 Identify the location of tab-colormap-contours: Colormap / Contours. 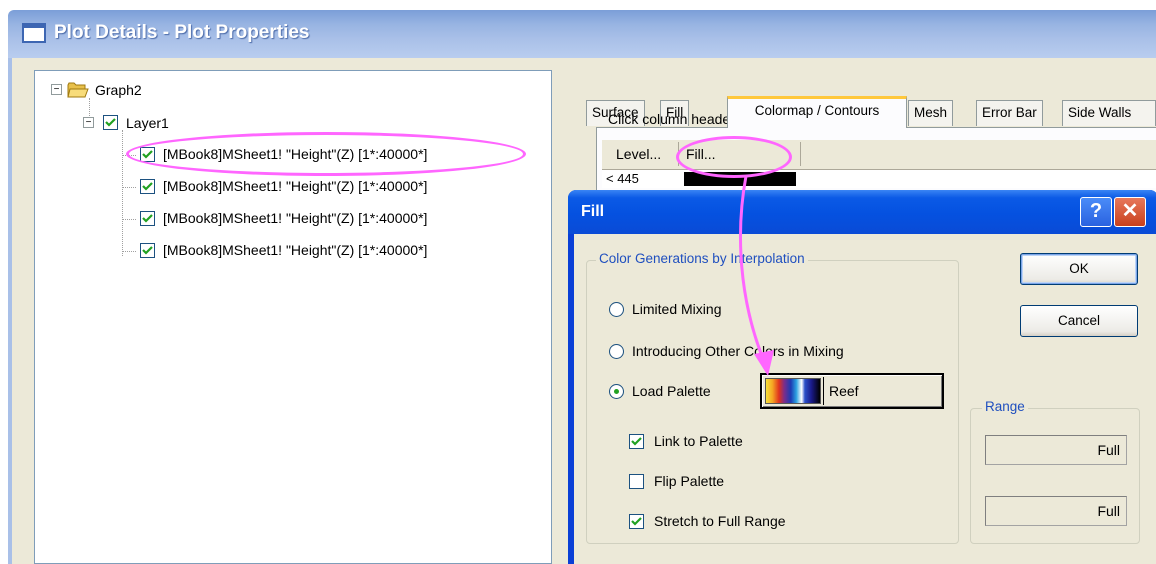
(817, 112).